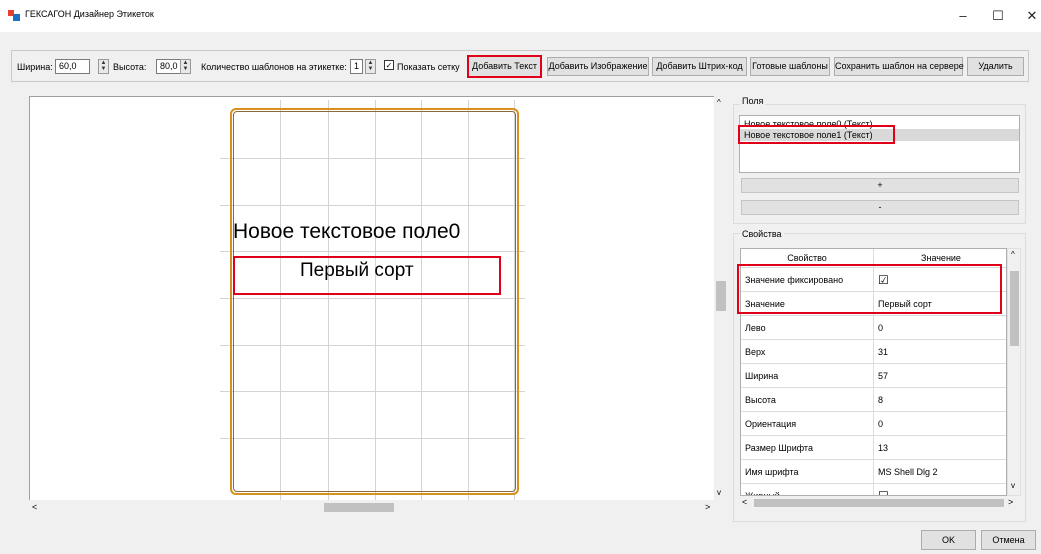  What do you see at coordinates (995, 66) in the screenshot?
I see `delete-button: Удалить` at bounding box center [995, 66].